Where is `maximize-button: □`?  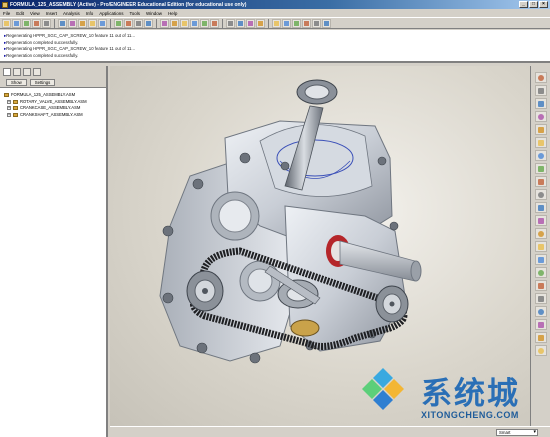
maximize-button: □ is located at coordinates (533, 4).